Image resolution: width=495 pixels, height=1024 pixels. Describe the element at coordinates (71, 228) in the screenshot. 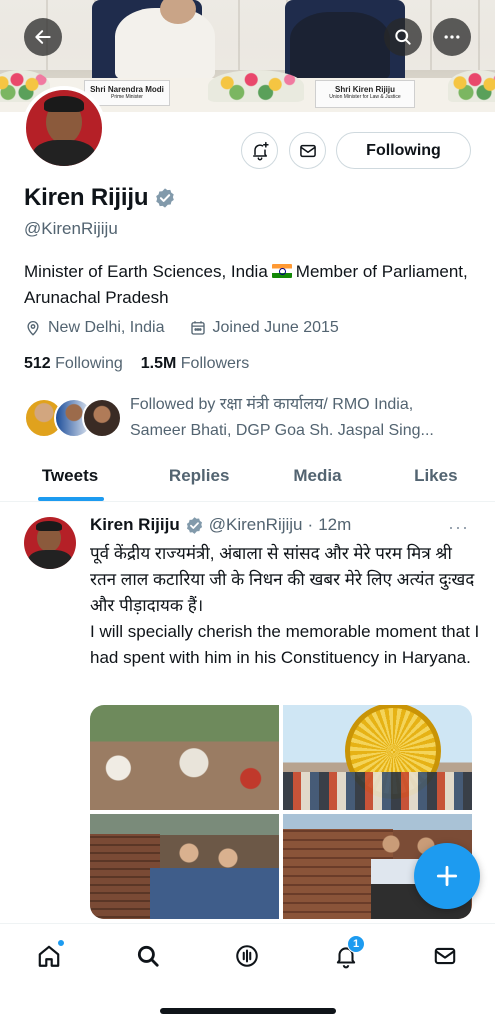

I see `profile-handle: @KirenRijiju` at that location.